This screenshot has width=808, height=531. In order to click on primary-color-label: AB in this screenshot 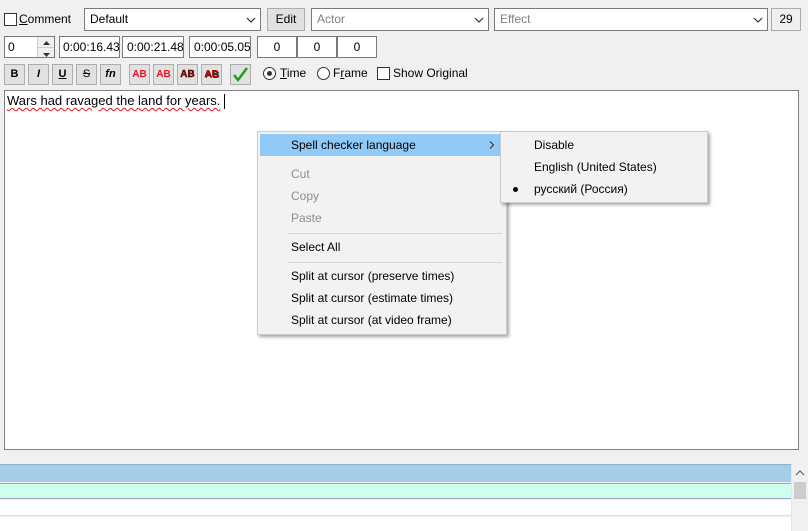, I will do `click(139, 74)`.